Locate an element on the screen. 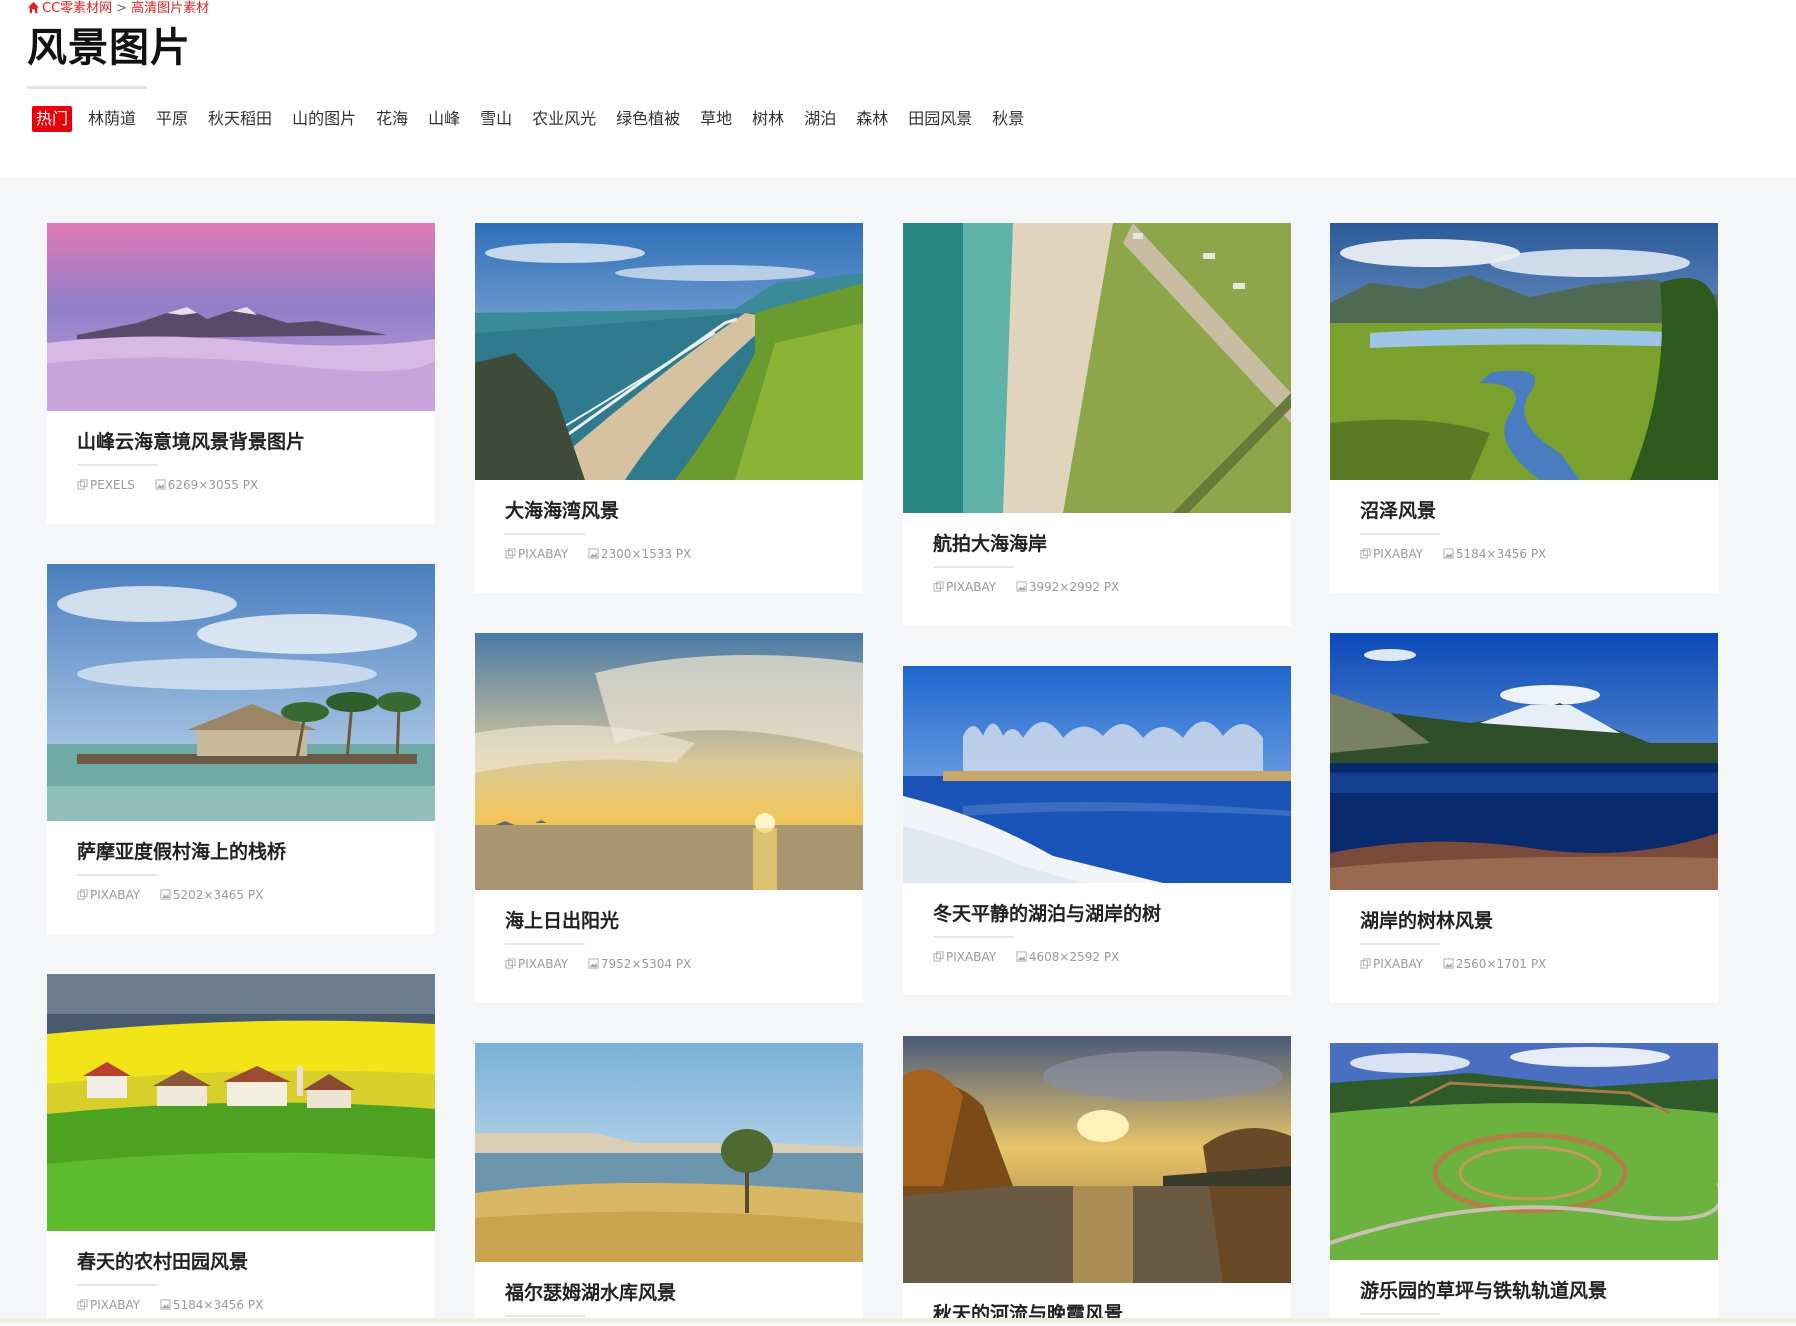  card-size: 2560×1701 PX is located at coordinates (1501, 964).